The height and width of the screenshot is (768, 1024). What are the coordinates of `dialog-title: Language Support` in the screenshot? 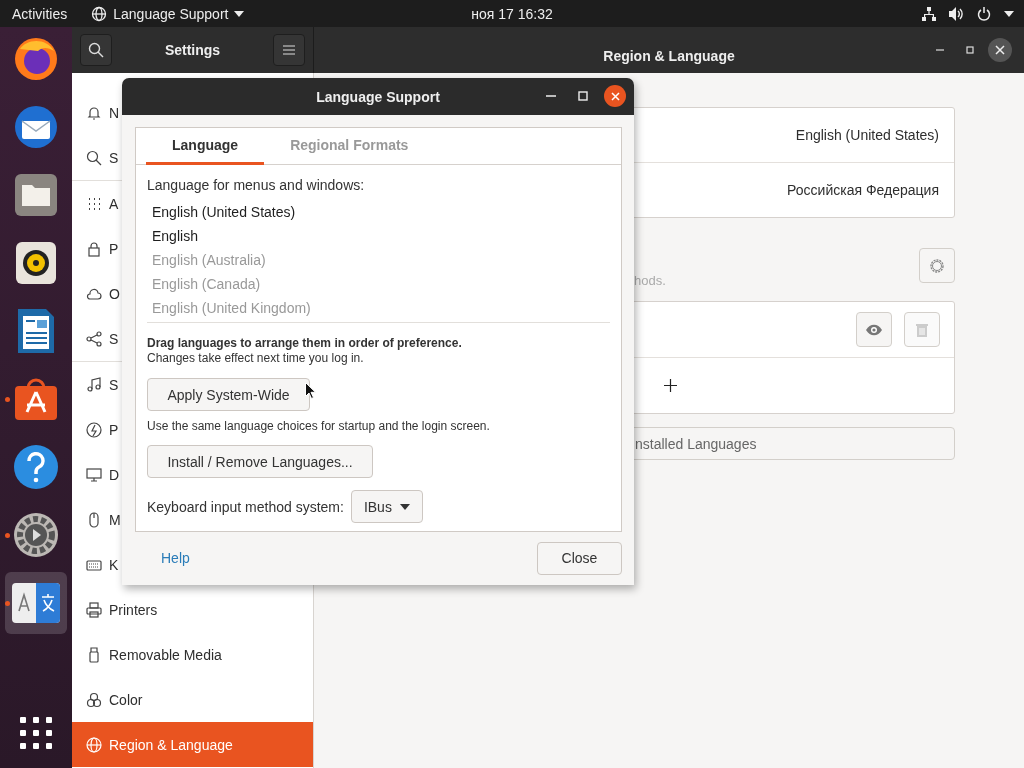 It's located at (378, 96).